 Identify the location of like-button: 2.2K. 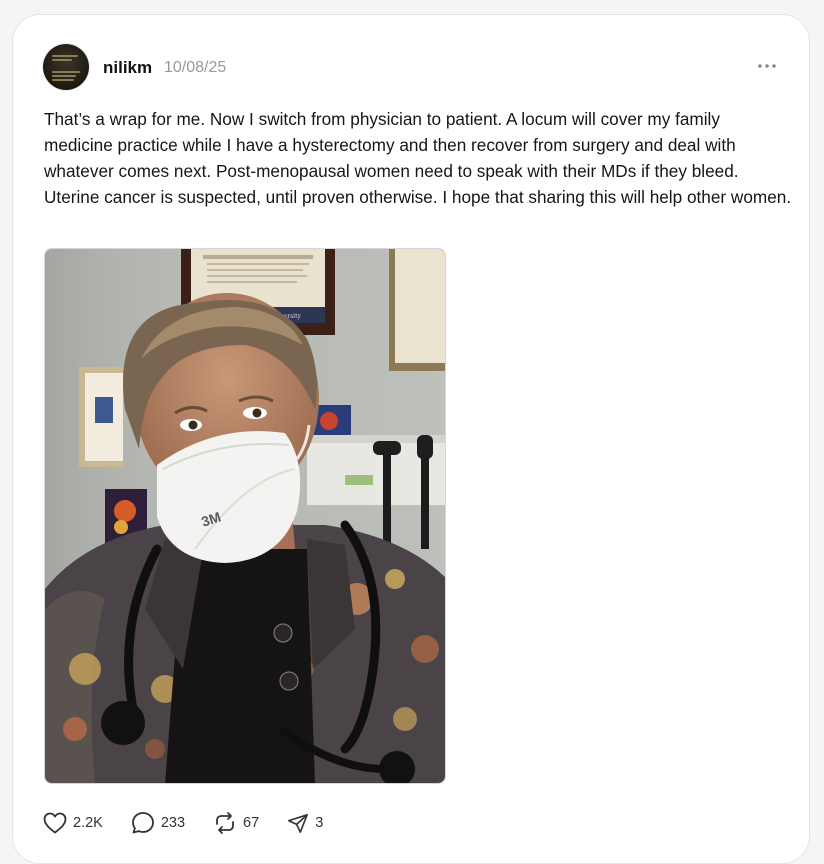
(73, 823).